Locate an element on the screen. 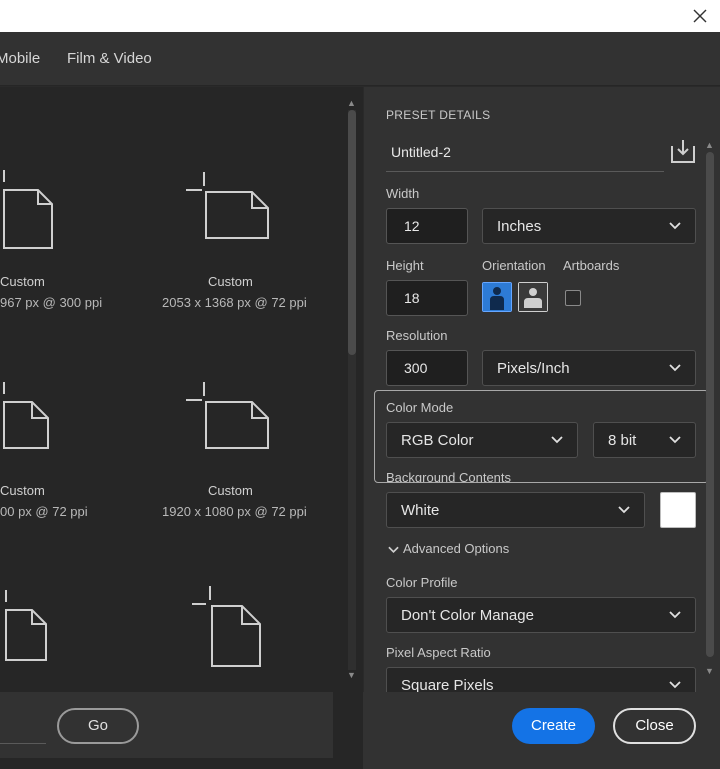 The height and width of the screenshot is (769, 720). background-contents-select: White is located at coordinates (515, 510).